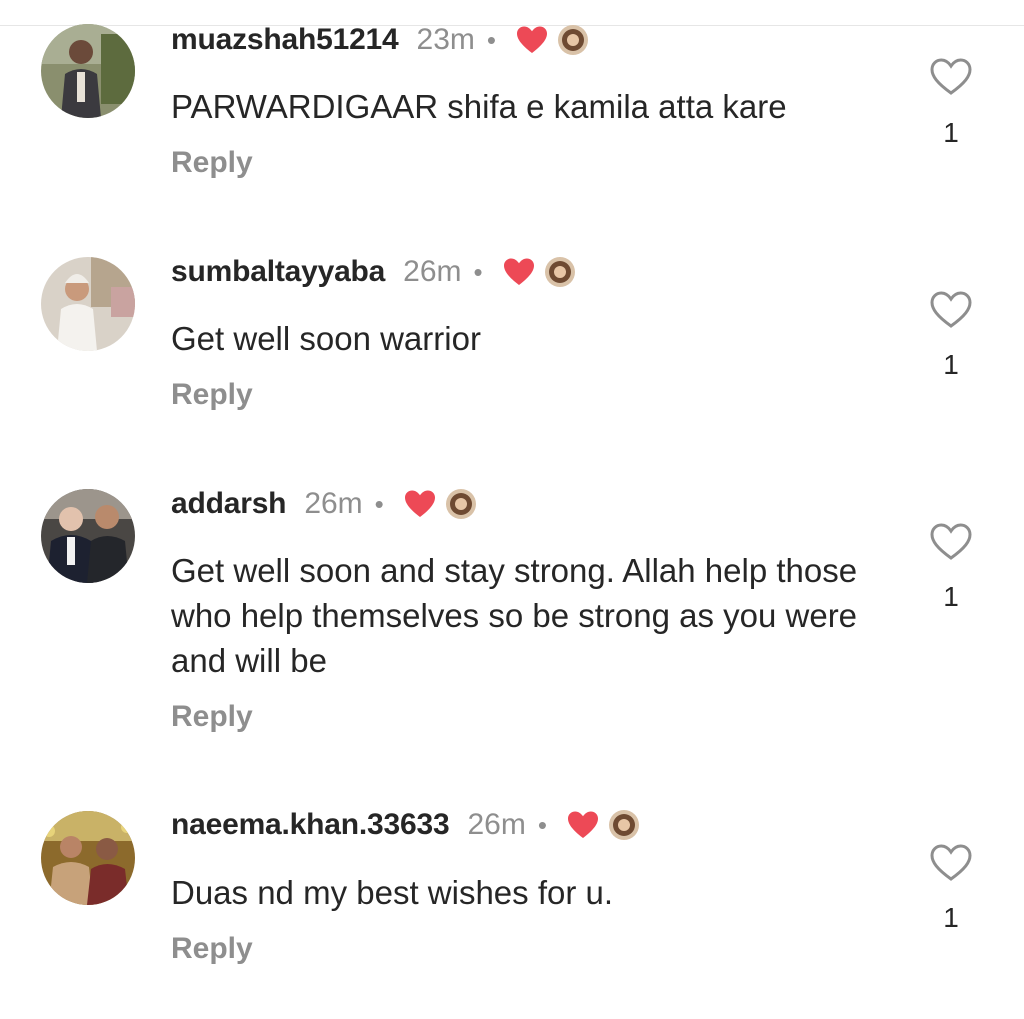 The width and height of the screenshot is (1024, 1019). Describe the element at coordinates (392, 892) in the screenshot. I see `comment-text: Duas nd my best wishes for u.` at that location.